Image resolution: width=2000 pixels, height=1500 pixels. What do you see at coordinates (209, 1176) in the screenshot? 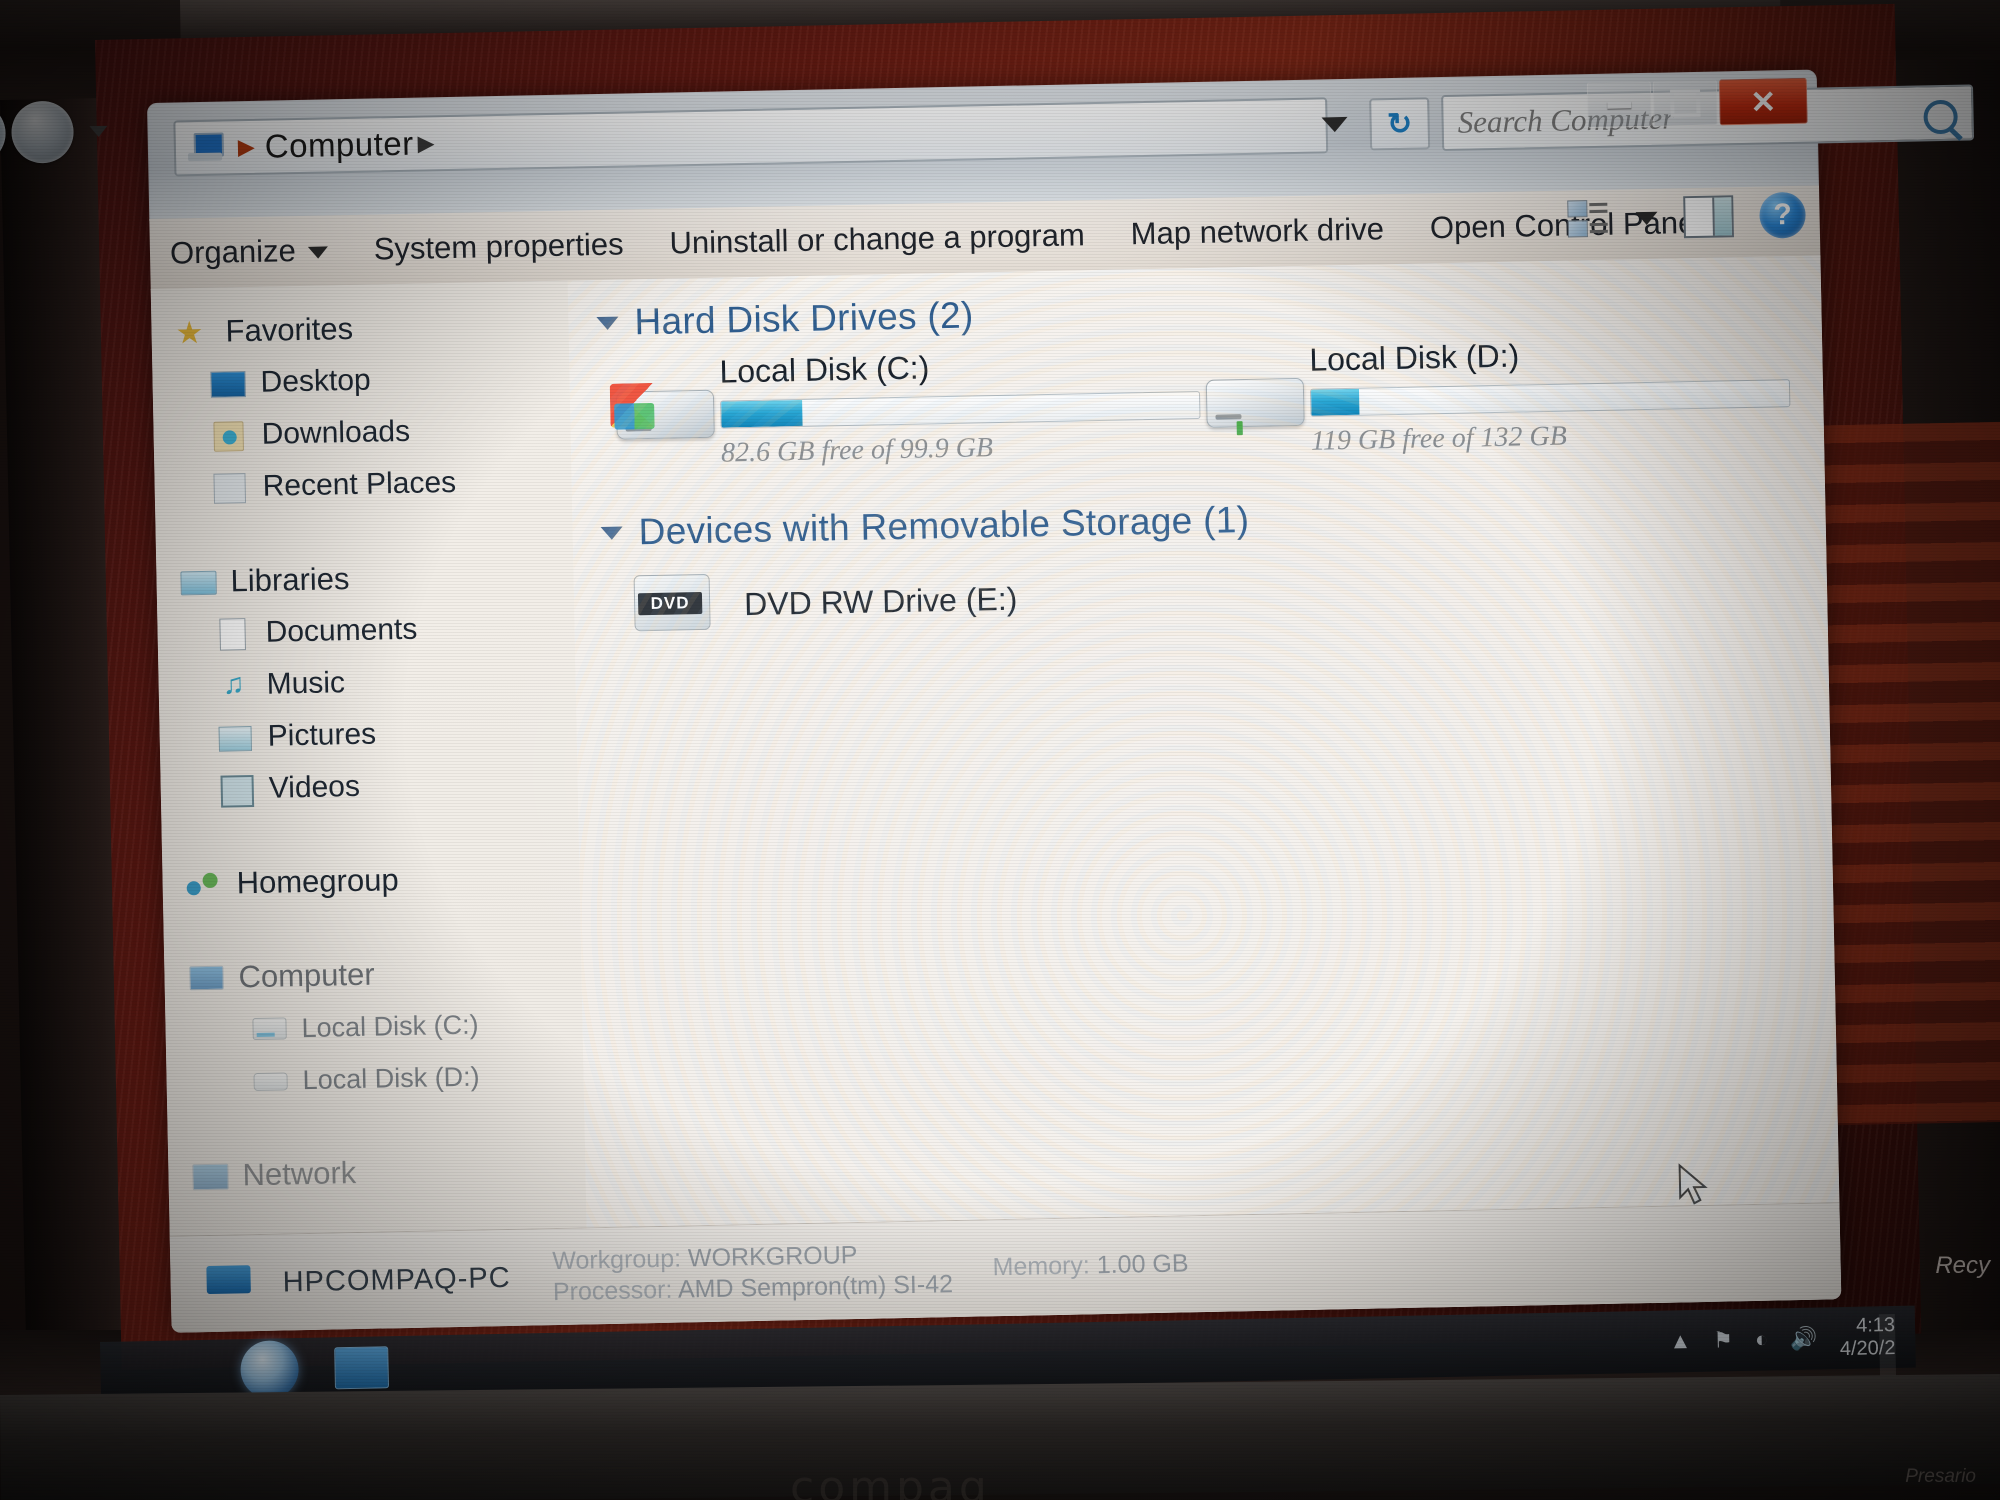
I see `network-icon` at bounding box center [209, 1176].